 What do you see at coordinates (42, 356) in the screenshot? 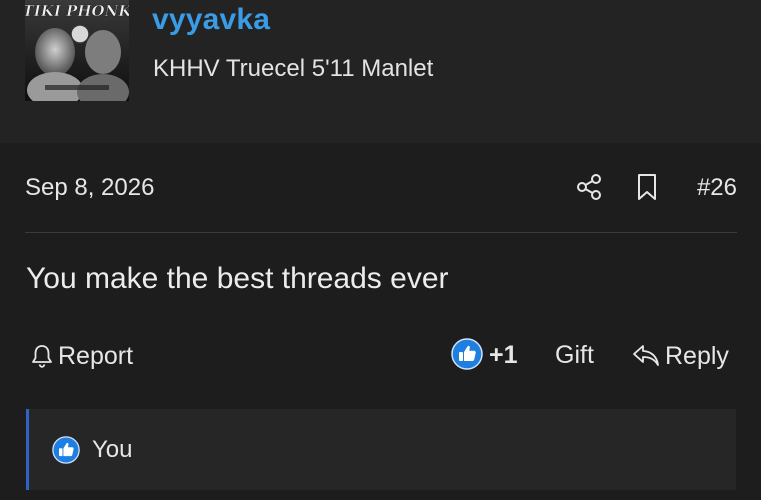
I see `bell-icon` at bounding box center [42, 356].